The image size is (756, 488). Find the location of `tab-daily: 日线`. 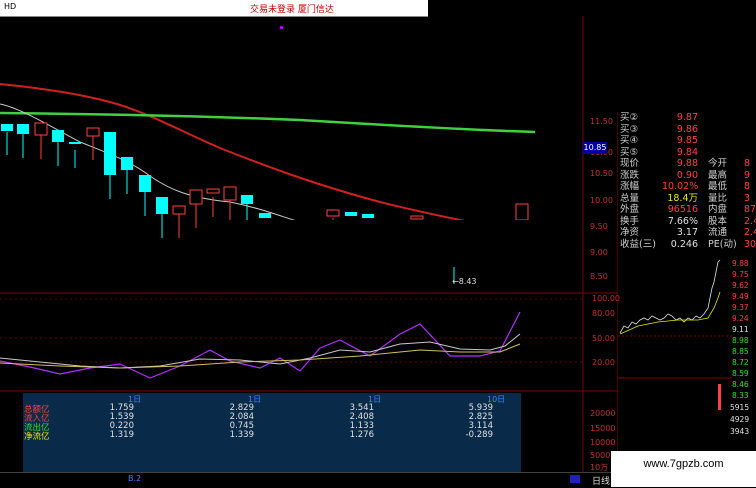

tab-daily: 日线 is located at coordinates (601, 480).